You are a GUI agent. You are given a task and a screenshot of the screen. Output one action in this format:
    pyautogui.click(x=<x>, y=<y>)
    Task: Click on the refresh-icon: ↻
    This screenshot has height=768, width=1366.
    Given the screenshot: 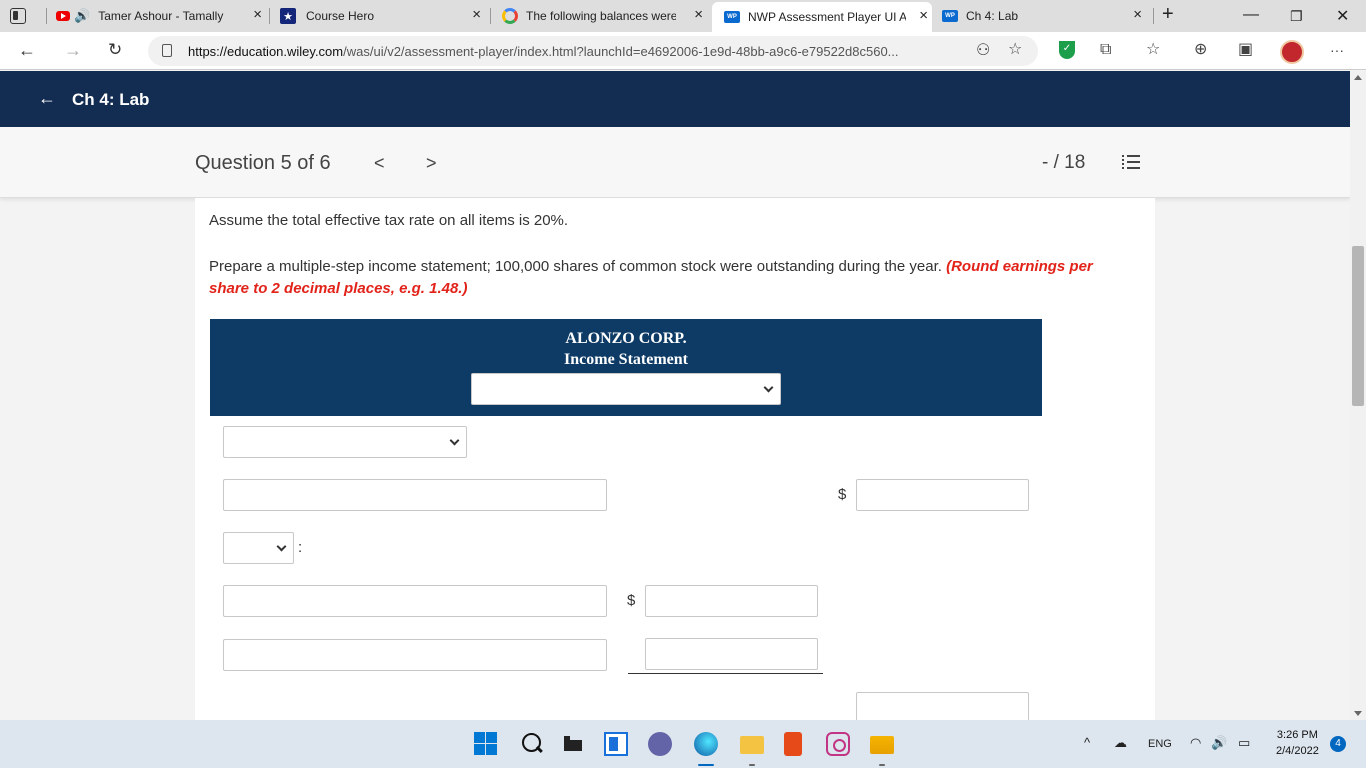 What is the action you would take?
    pyautogui.click(x=115, y=50)
    